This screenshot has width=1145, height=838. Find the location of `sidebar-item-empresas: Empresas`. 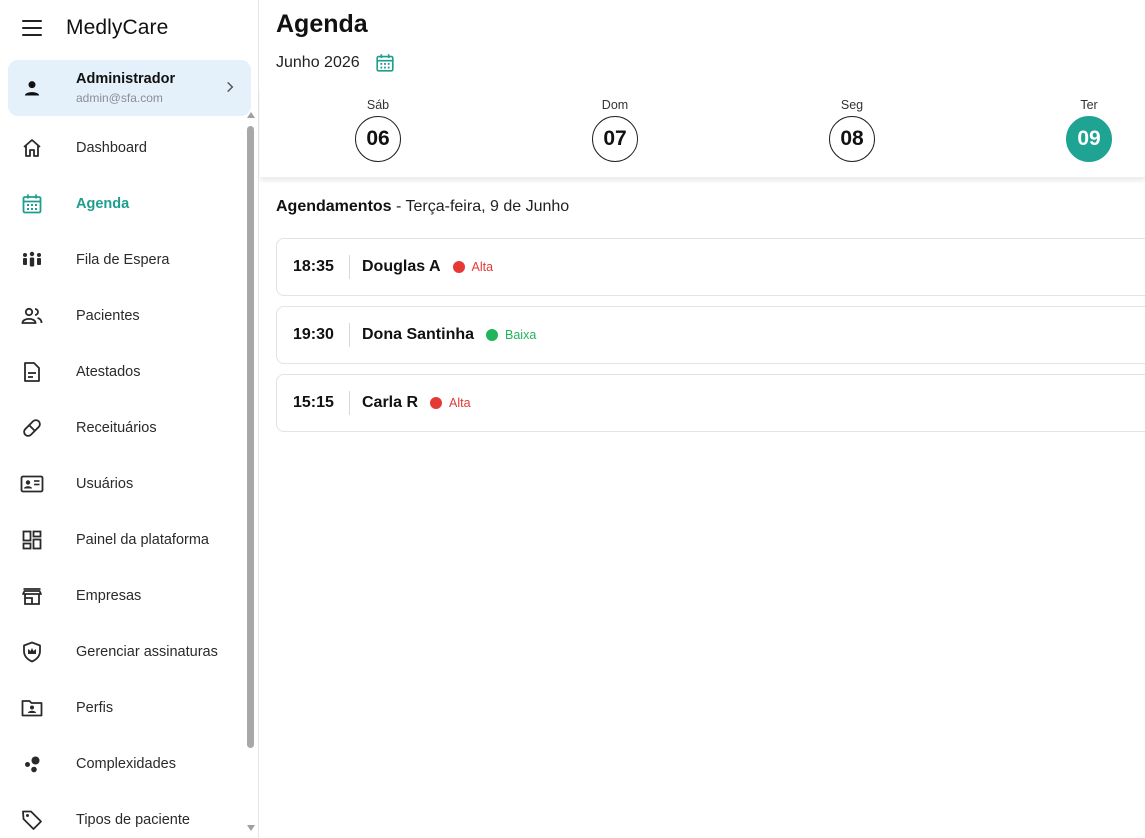

sidebar-item-empresas: Empresas is located at coordinates (122, 596).